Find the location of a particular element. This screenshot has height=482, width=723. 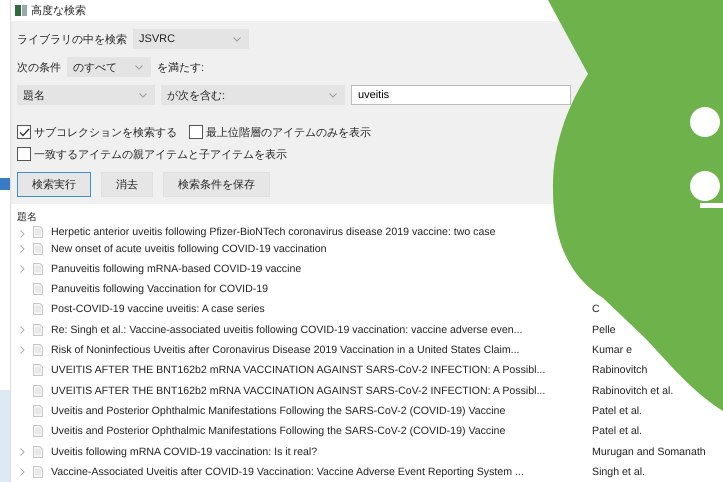

checkbox-label: 最上位階層のアイテムのみを表示 is located at coordinates (288, 133).